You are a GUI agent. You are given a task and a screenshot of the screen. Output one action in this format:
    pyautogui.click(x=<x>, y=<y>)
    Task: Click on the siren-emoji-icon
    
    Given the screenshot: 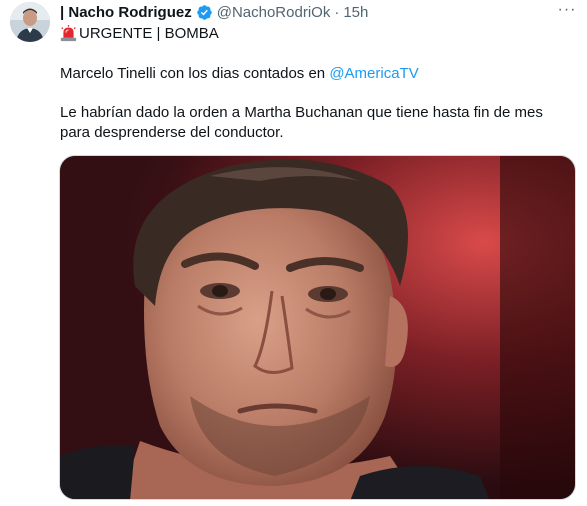 What is the action you would take?
    pyautogui.click(x=68, y=32)
    